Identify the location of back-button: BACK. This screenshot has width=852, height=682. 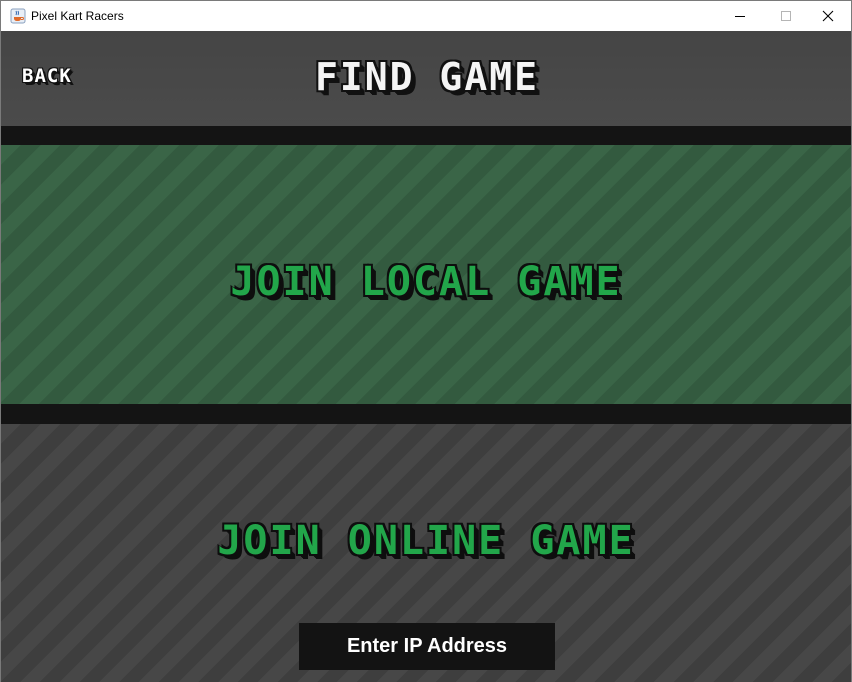
(47, 76).